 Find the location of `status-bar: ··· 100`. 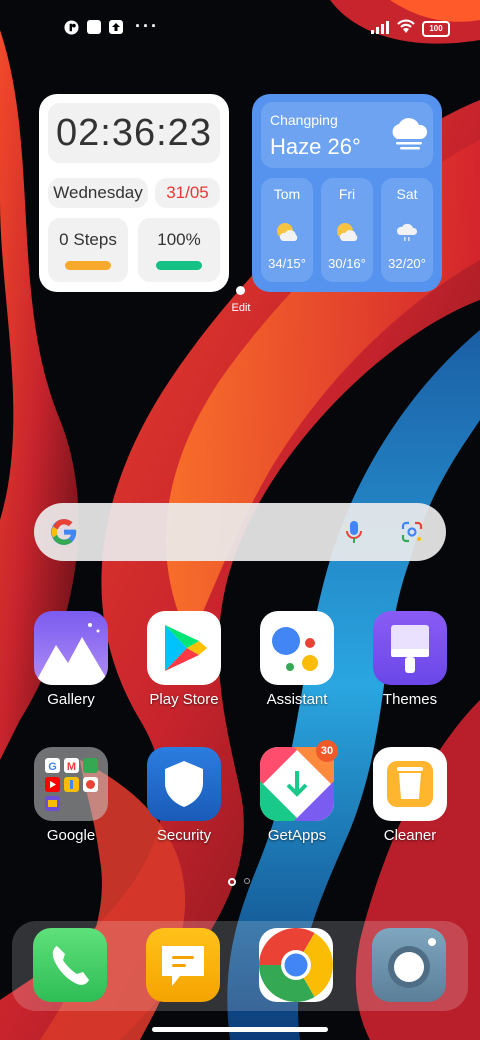

status-bar: ··· 100 is located at coordinates (240, 28).